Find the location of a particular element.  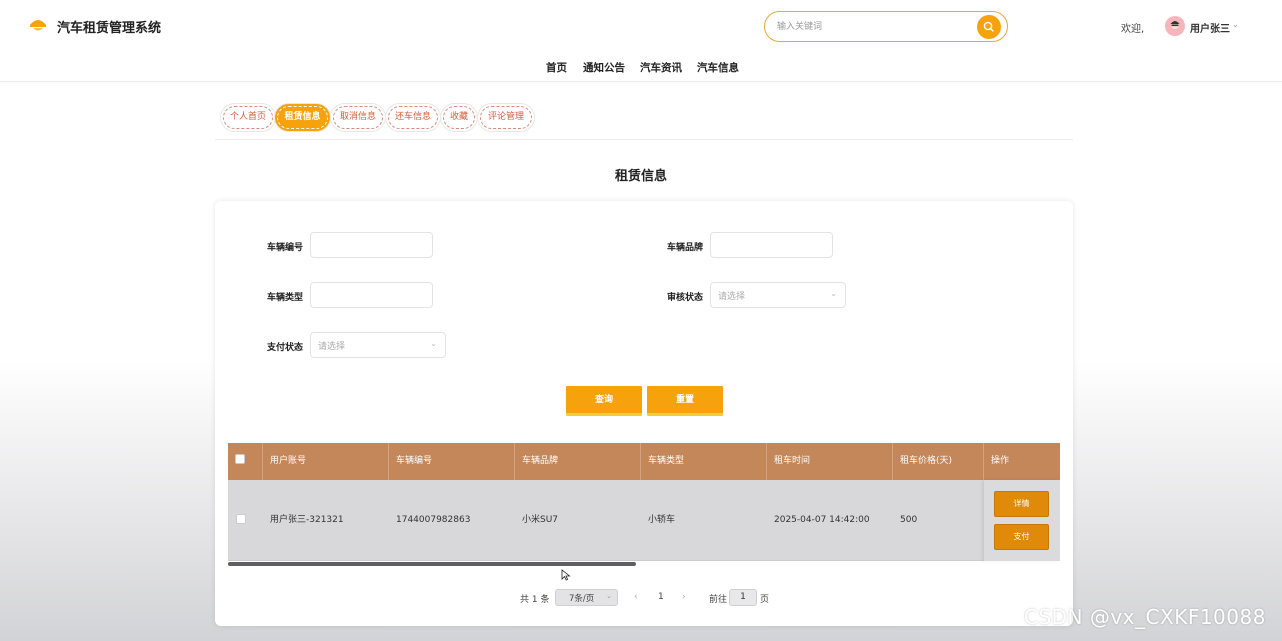

pagination-total: 共 1 条 is located at coordinates (535, 600).